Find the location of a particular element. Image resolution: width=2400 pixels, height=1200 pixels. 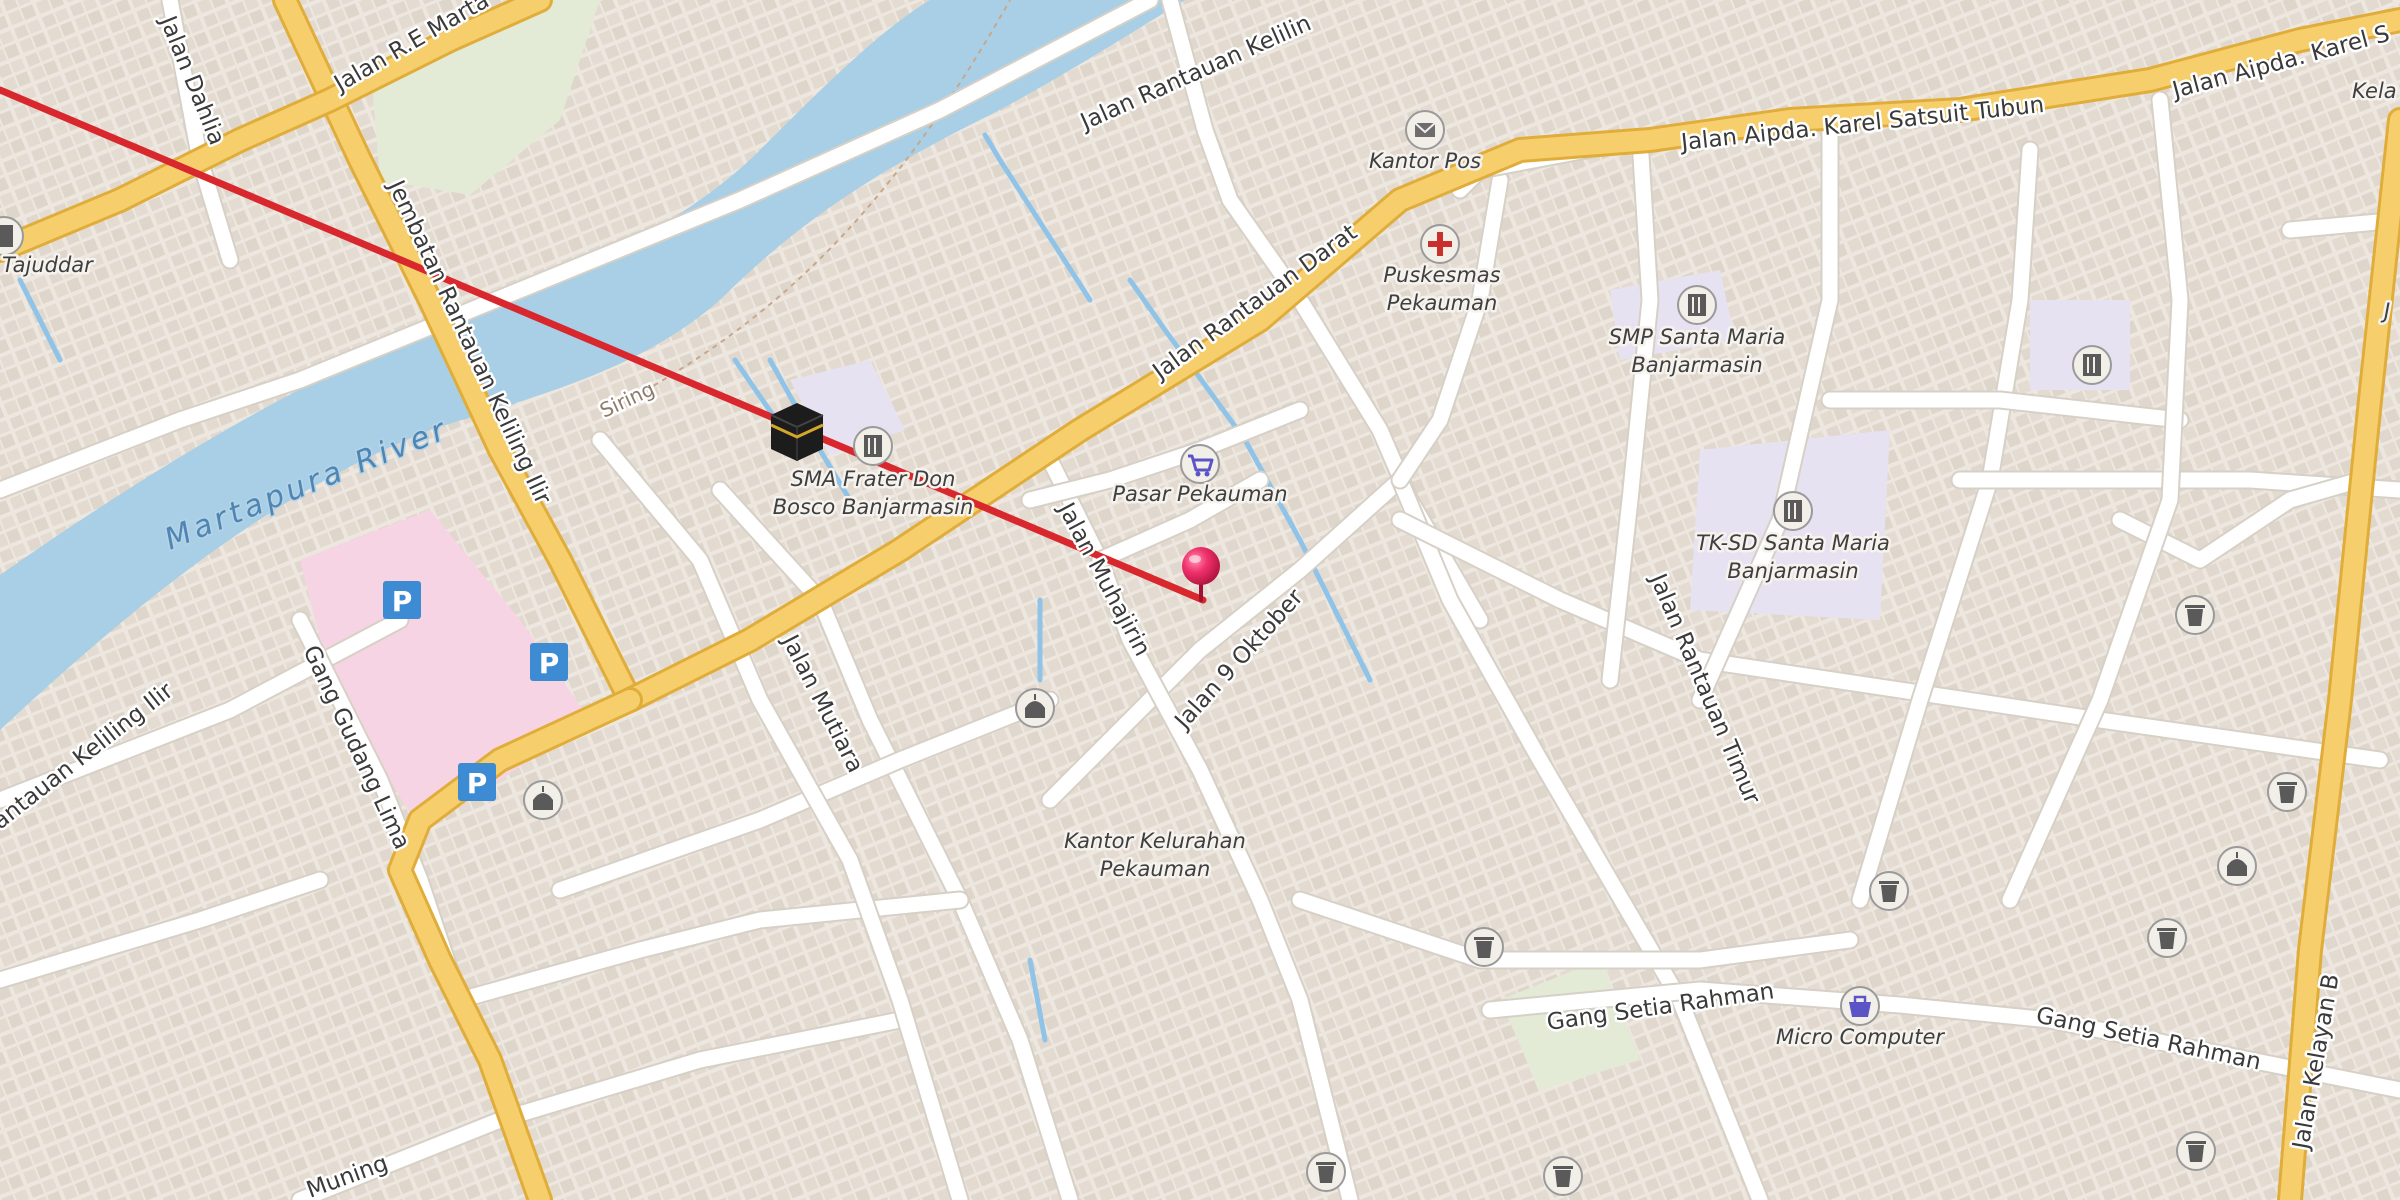

shopping-bag-icon is located at coordinates (1860, 1006).